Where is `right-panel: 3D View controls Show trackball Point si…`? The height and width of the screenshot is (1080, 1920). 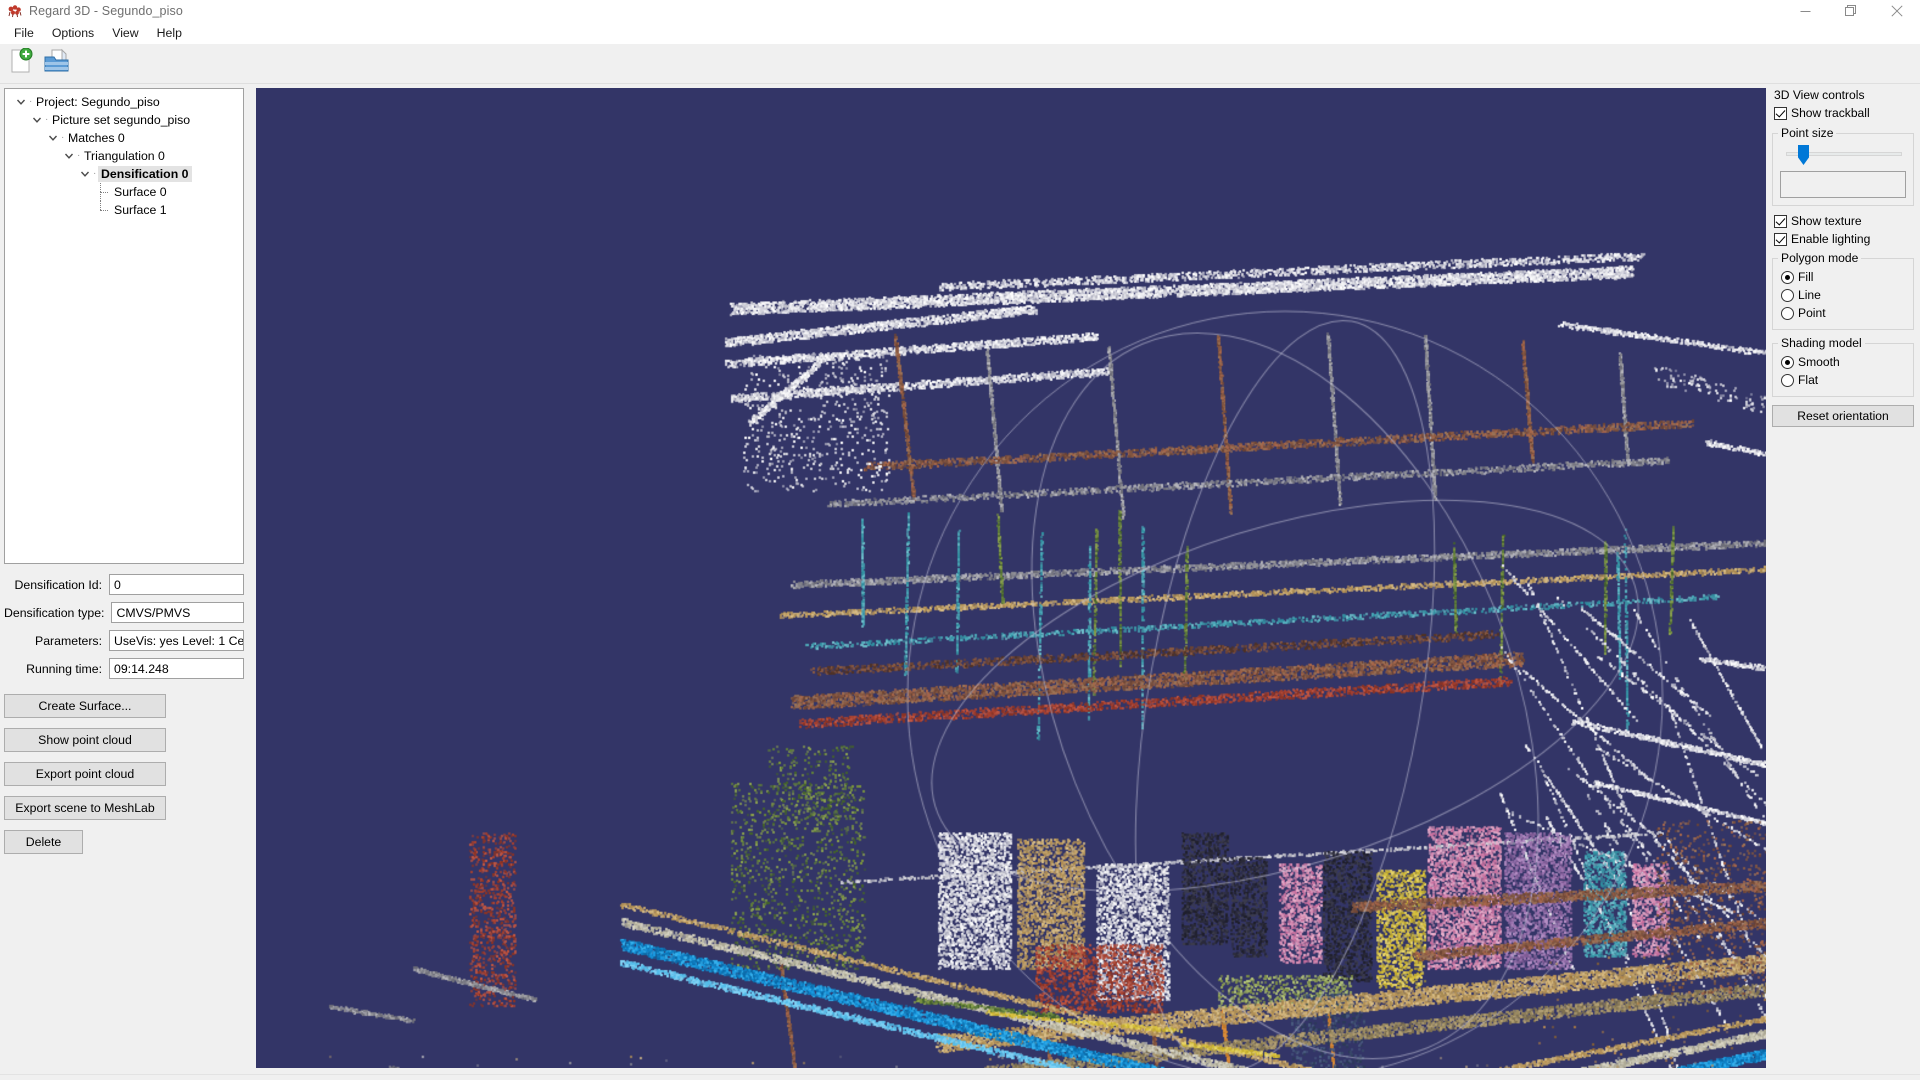 right-panel: 3D View controls Show trackball Point si… is located at coordinates (1846, 576).